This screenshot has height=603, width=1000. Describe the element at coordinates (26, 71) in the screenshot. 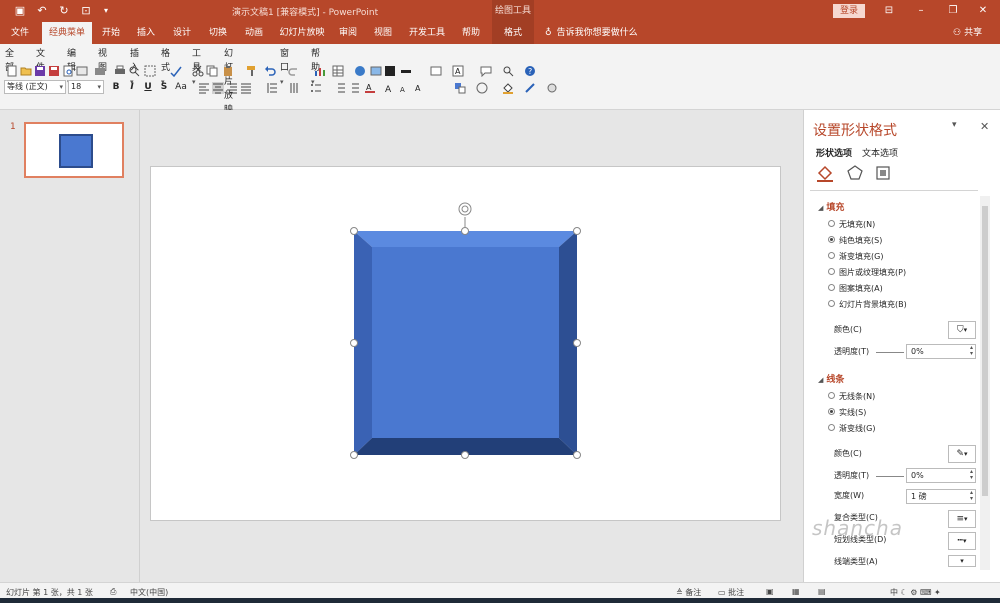

I see `open-folder-icon` at that location.